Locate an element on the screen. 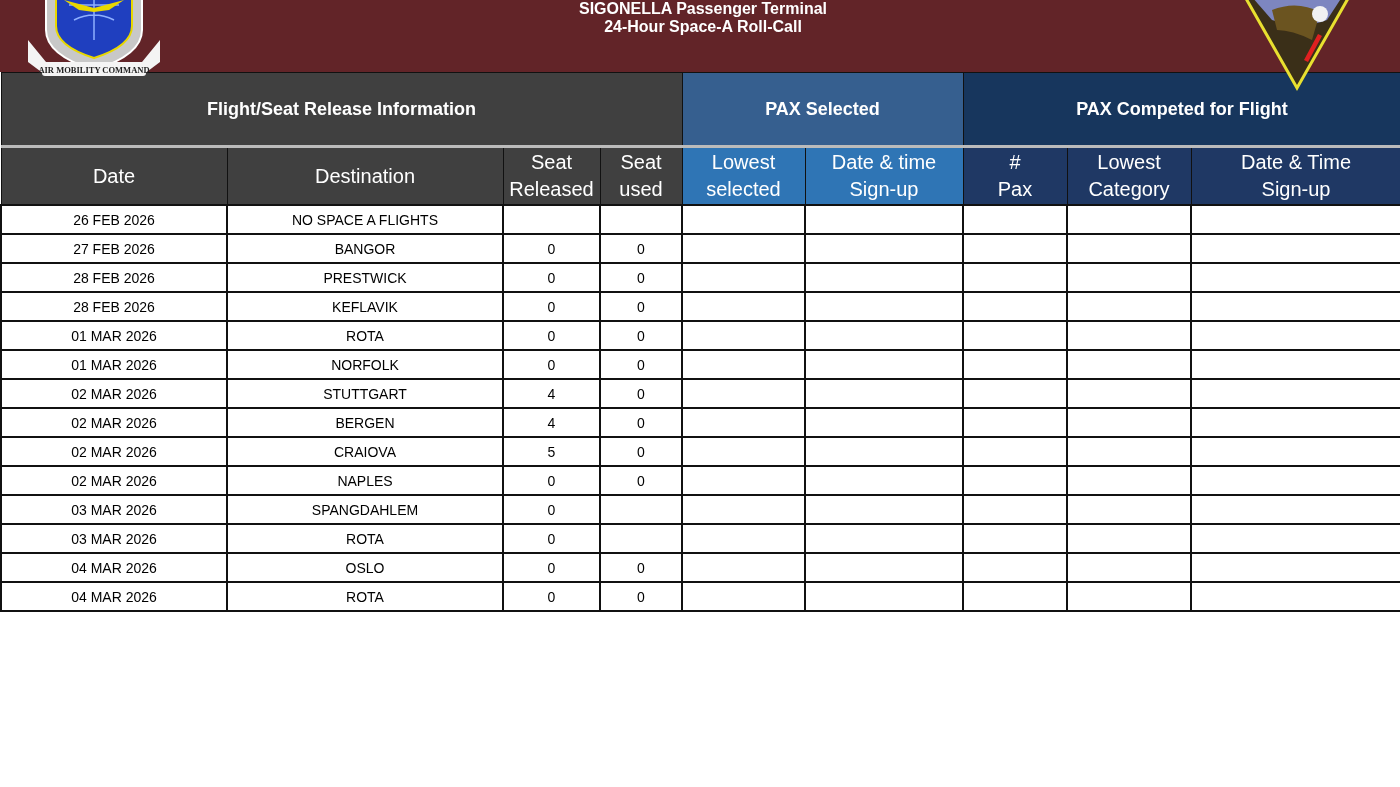 This screenshot has height=787, width=1400. table-cell: 5 is located at coordinates (551, 451).